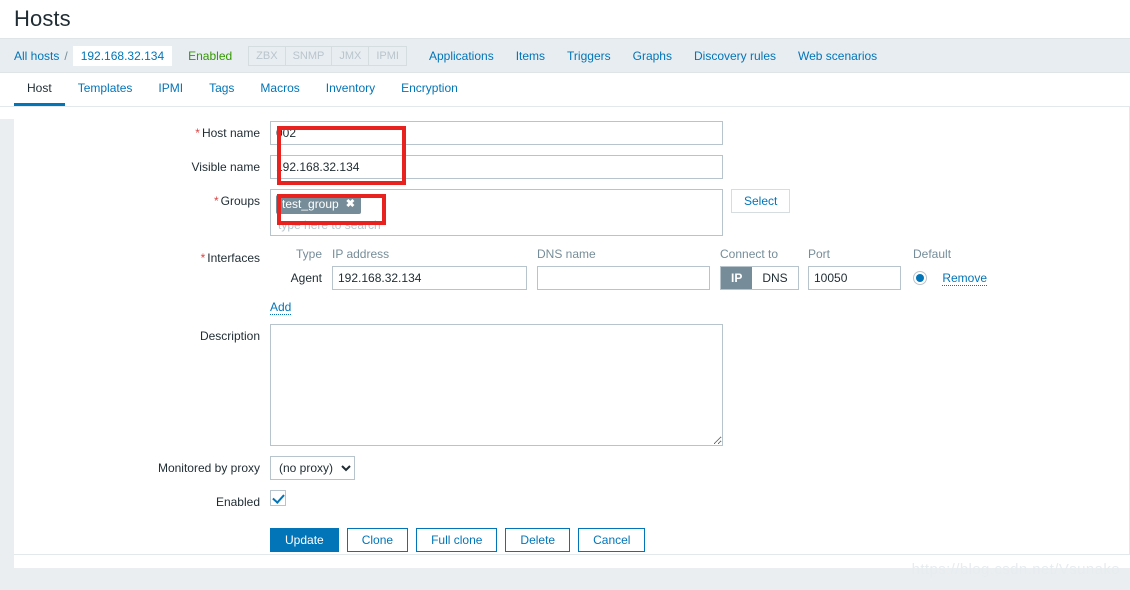 This screenshot has width=1130, height=590. I want to click on groups-search-input, so click(487, 225).